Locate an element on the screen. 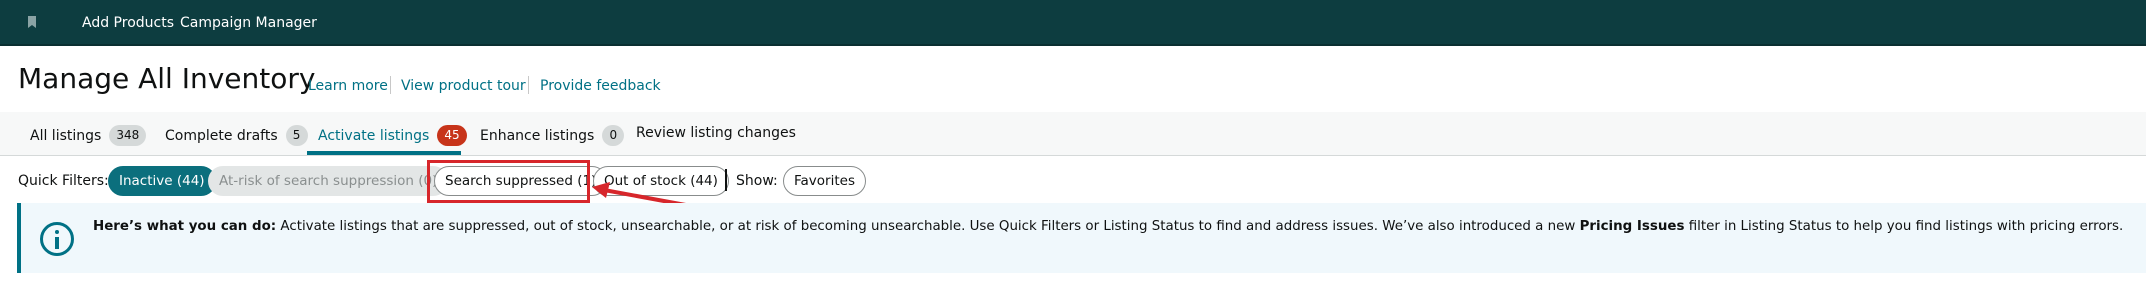 The height and width of the screenshot is (282, 2146). tab-label: Activate listings is located at coordinates (374, 135).